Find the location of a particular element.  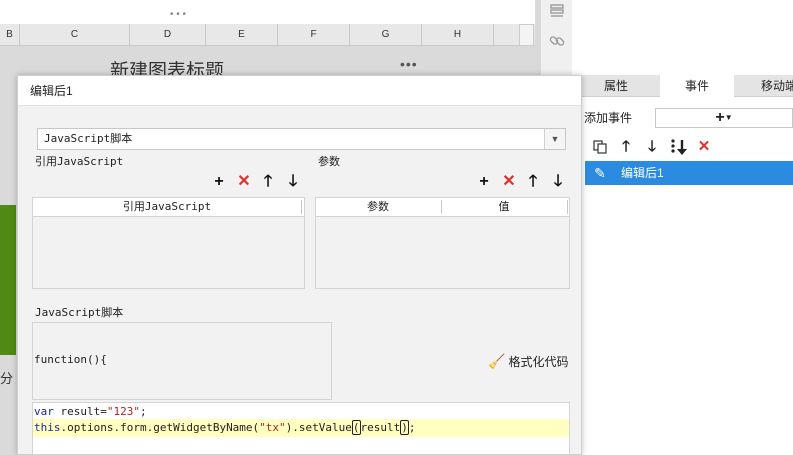

dialog-title: 编辑后1 is located at coordinates (51, 91).